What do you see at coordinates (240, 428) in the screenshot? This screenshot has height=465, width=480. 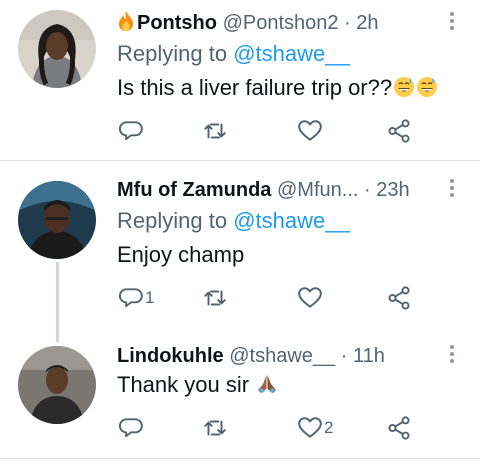 I see `tweet-actions: 2` at bounding box center [240, 428].